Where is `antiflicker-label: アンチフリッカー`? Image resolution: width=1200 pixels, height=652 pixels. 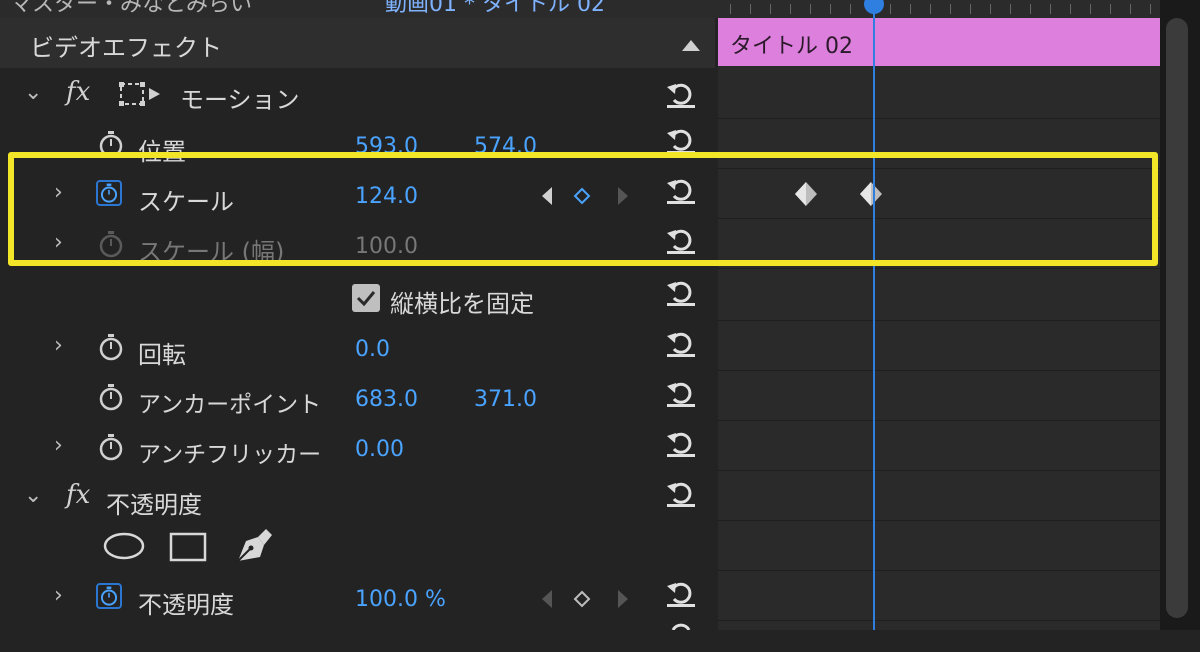 antiflicker-label: アンチフリッカー is located at coordinates (230, 455).